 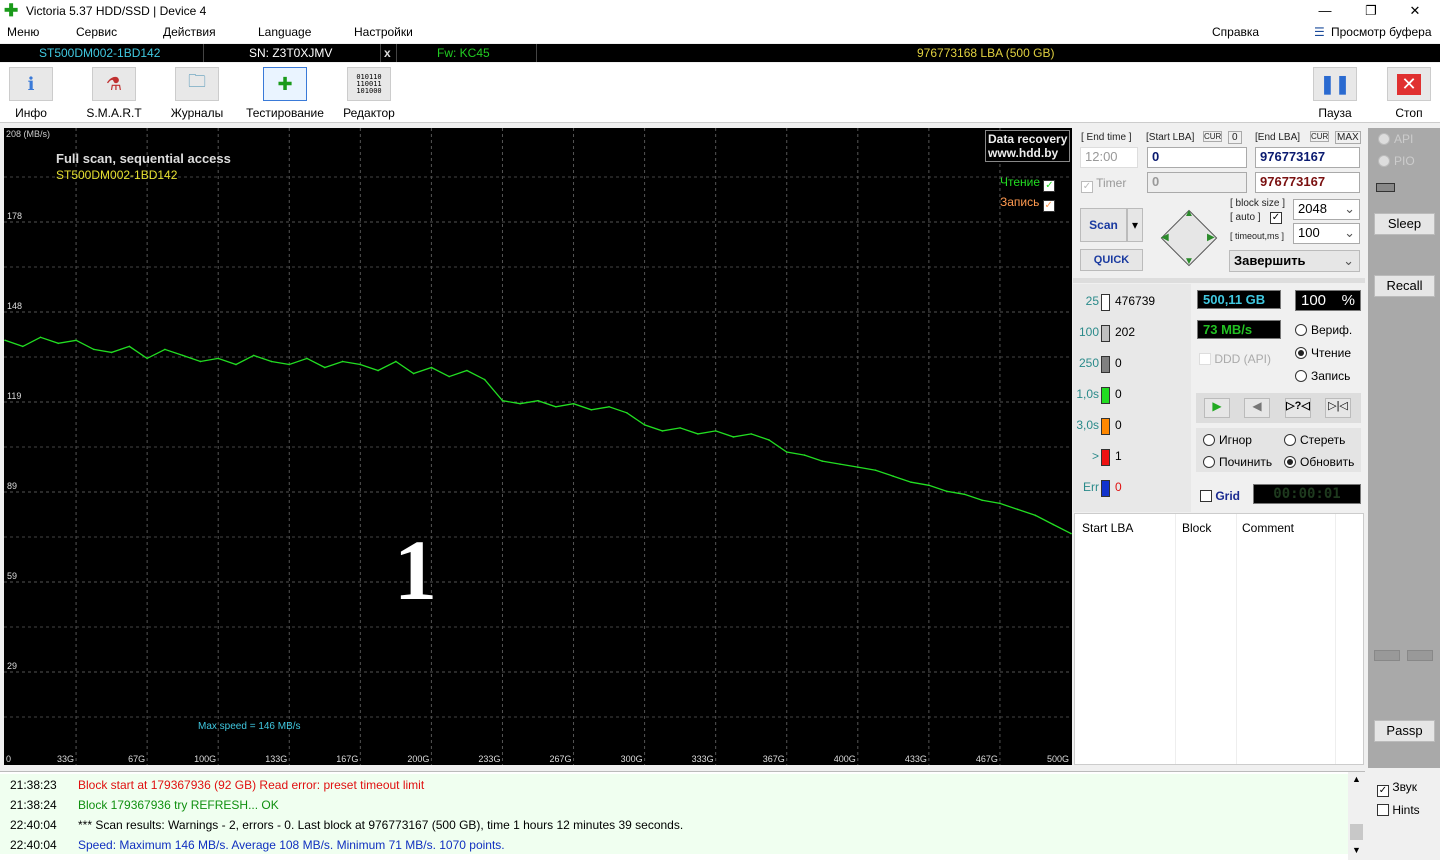 What do you see at coordinates (1276, 218) in the screenshot?
I see `auto-block-checkbox: ✓` at bounding box center [1276, 218].